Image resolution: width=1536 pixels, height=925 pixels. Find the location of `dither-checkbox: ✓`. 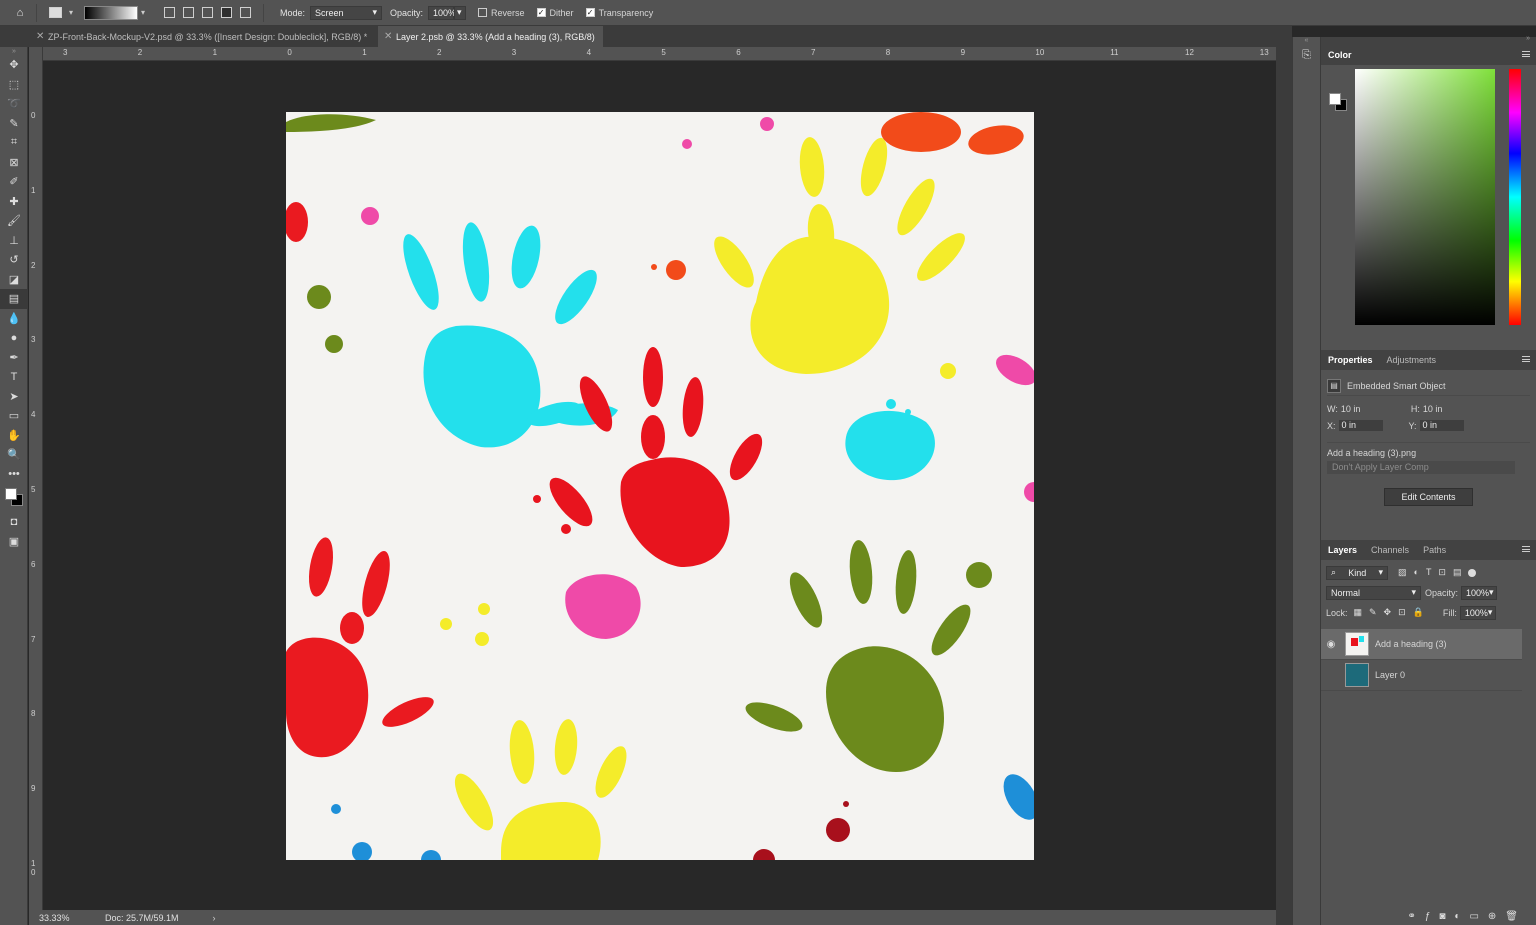

dither-checkbox: ✓ is located at coordinates (541, 12).